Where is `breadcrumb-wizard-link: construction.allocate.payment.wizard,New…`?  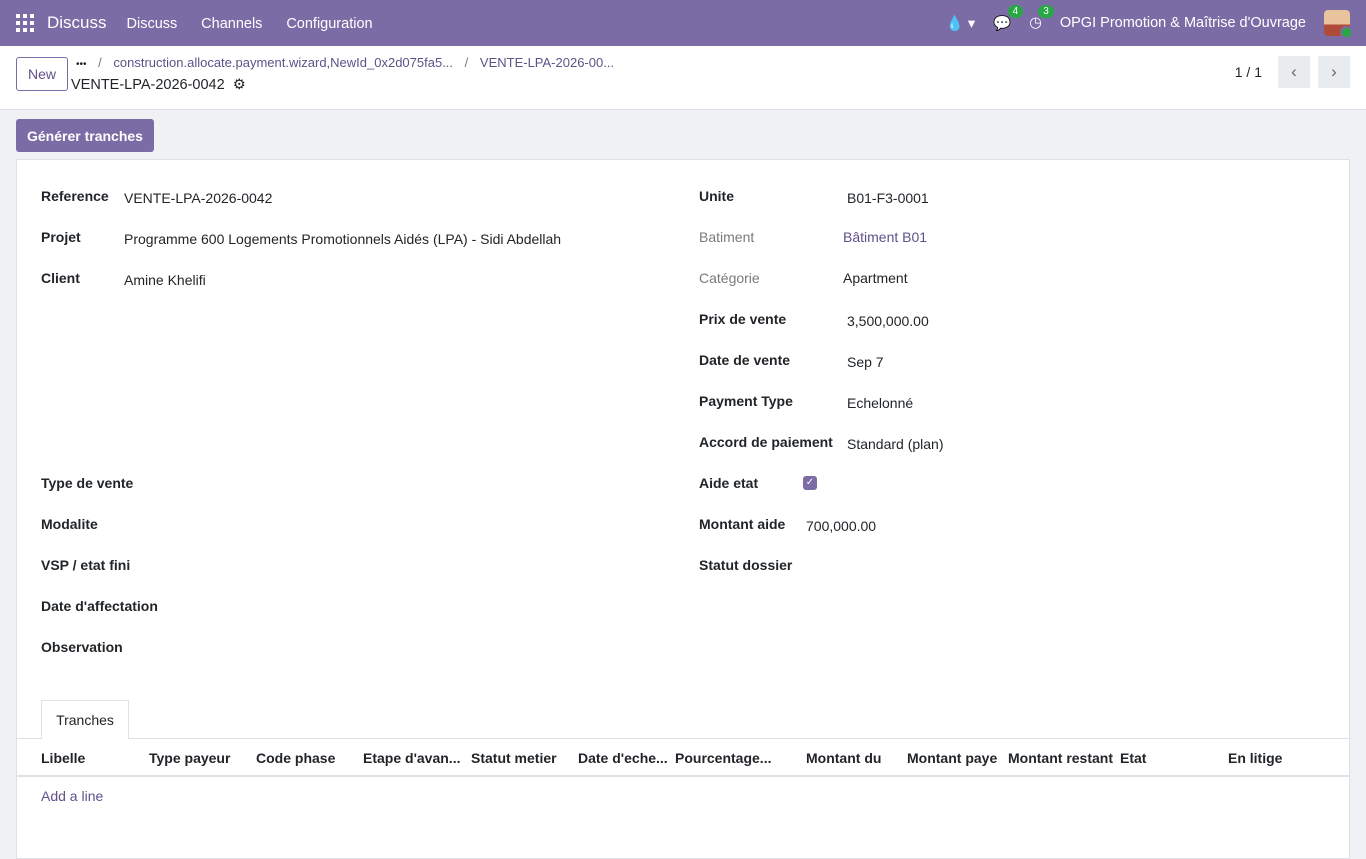
breadcrumb-wizard-link: construction.allocate.payment.wizard,New… is located at coordinates (283, 62).